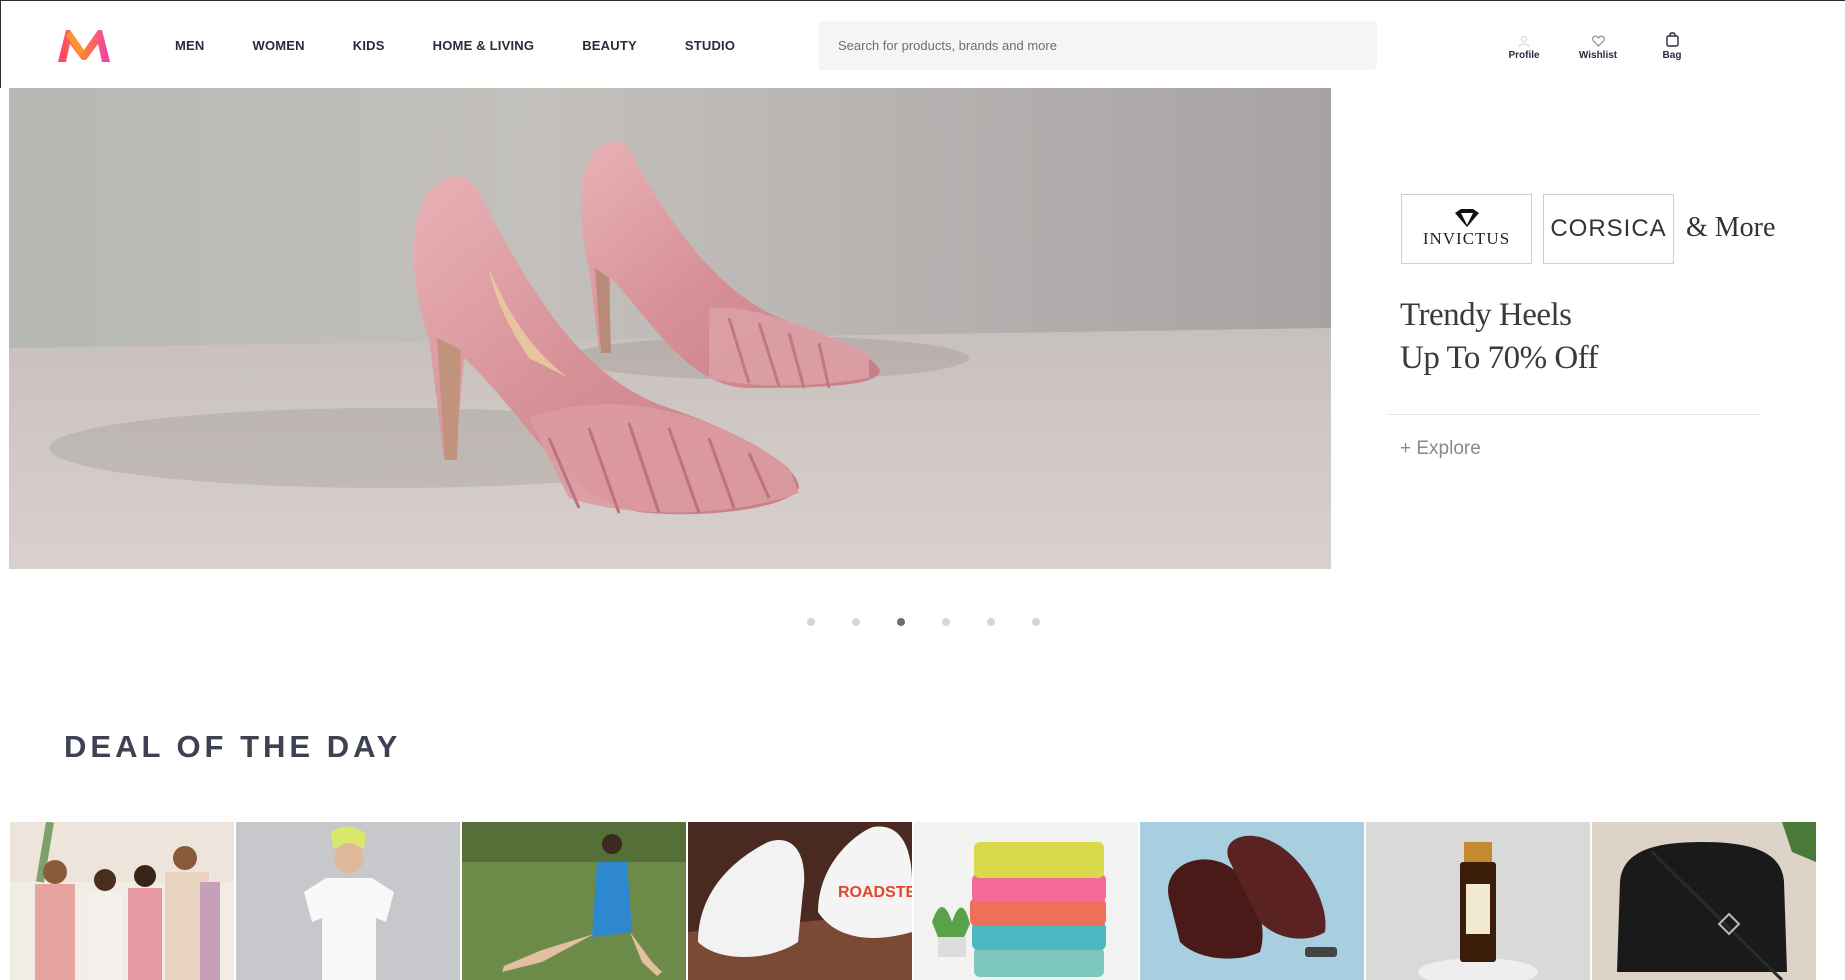 The height and width of the screenshot is (980, 1845). I want to click on header-actions: Profile Wishlist Bag, so click(1598, 45).